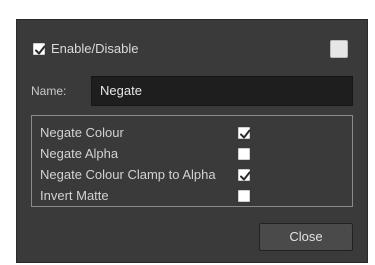  I want to click on enable-disable-row: Enable/Disable, so click(85, 48).